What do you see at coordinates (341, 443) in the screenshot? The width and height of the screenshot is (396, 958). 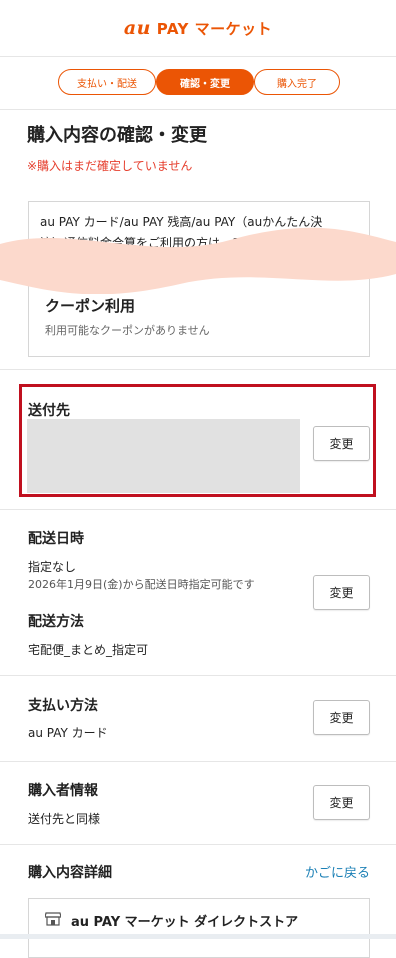 I see `change-address-button: 変更` at bounding box center [341, 443].